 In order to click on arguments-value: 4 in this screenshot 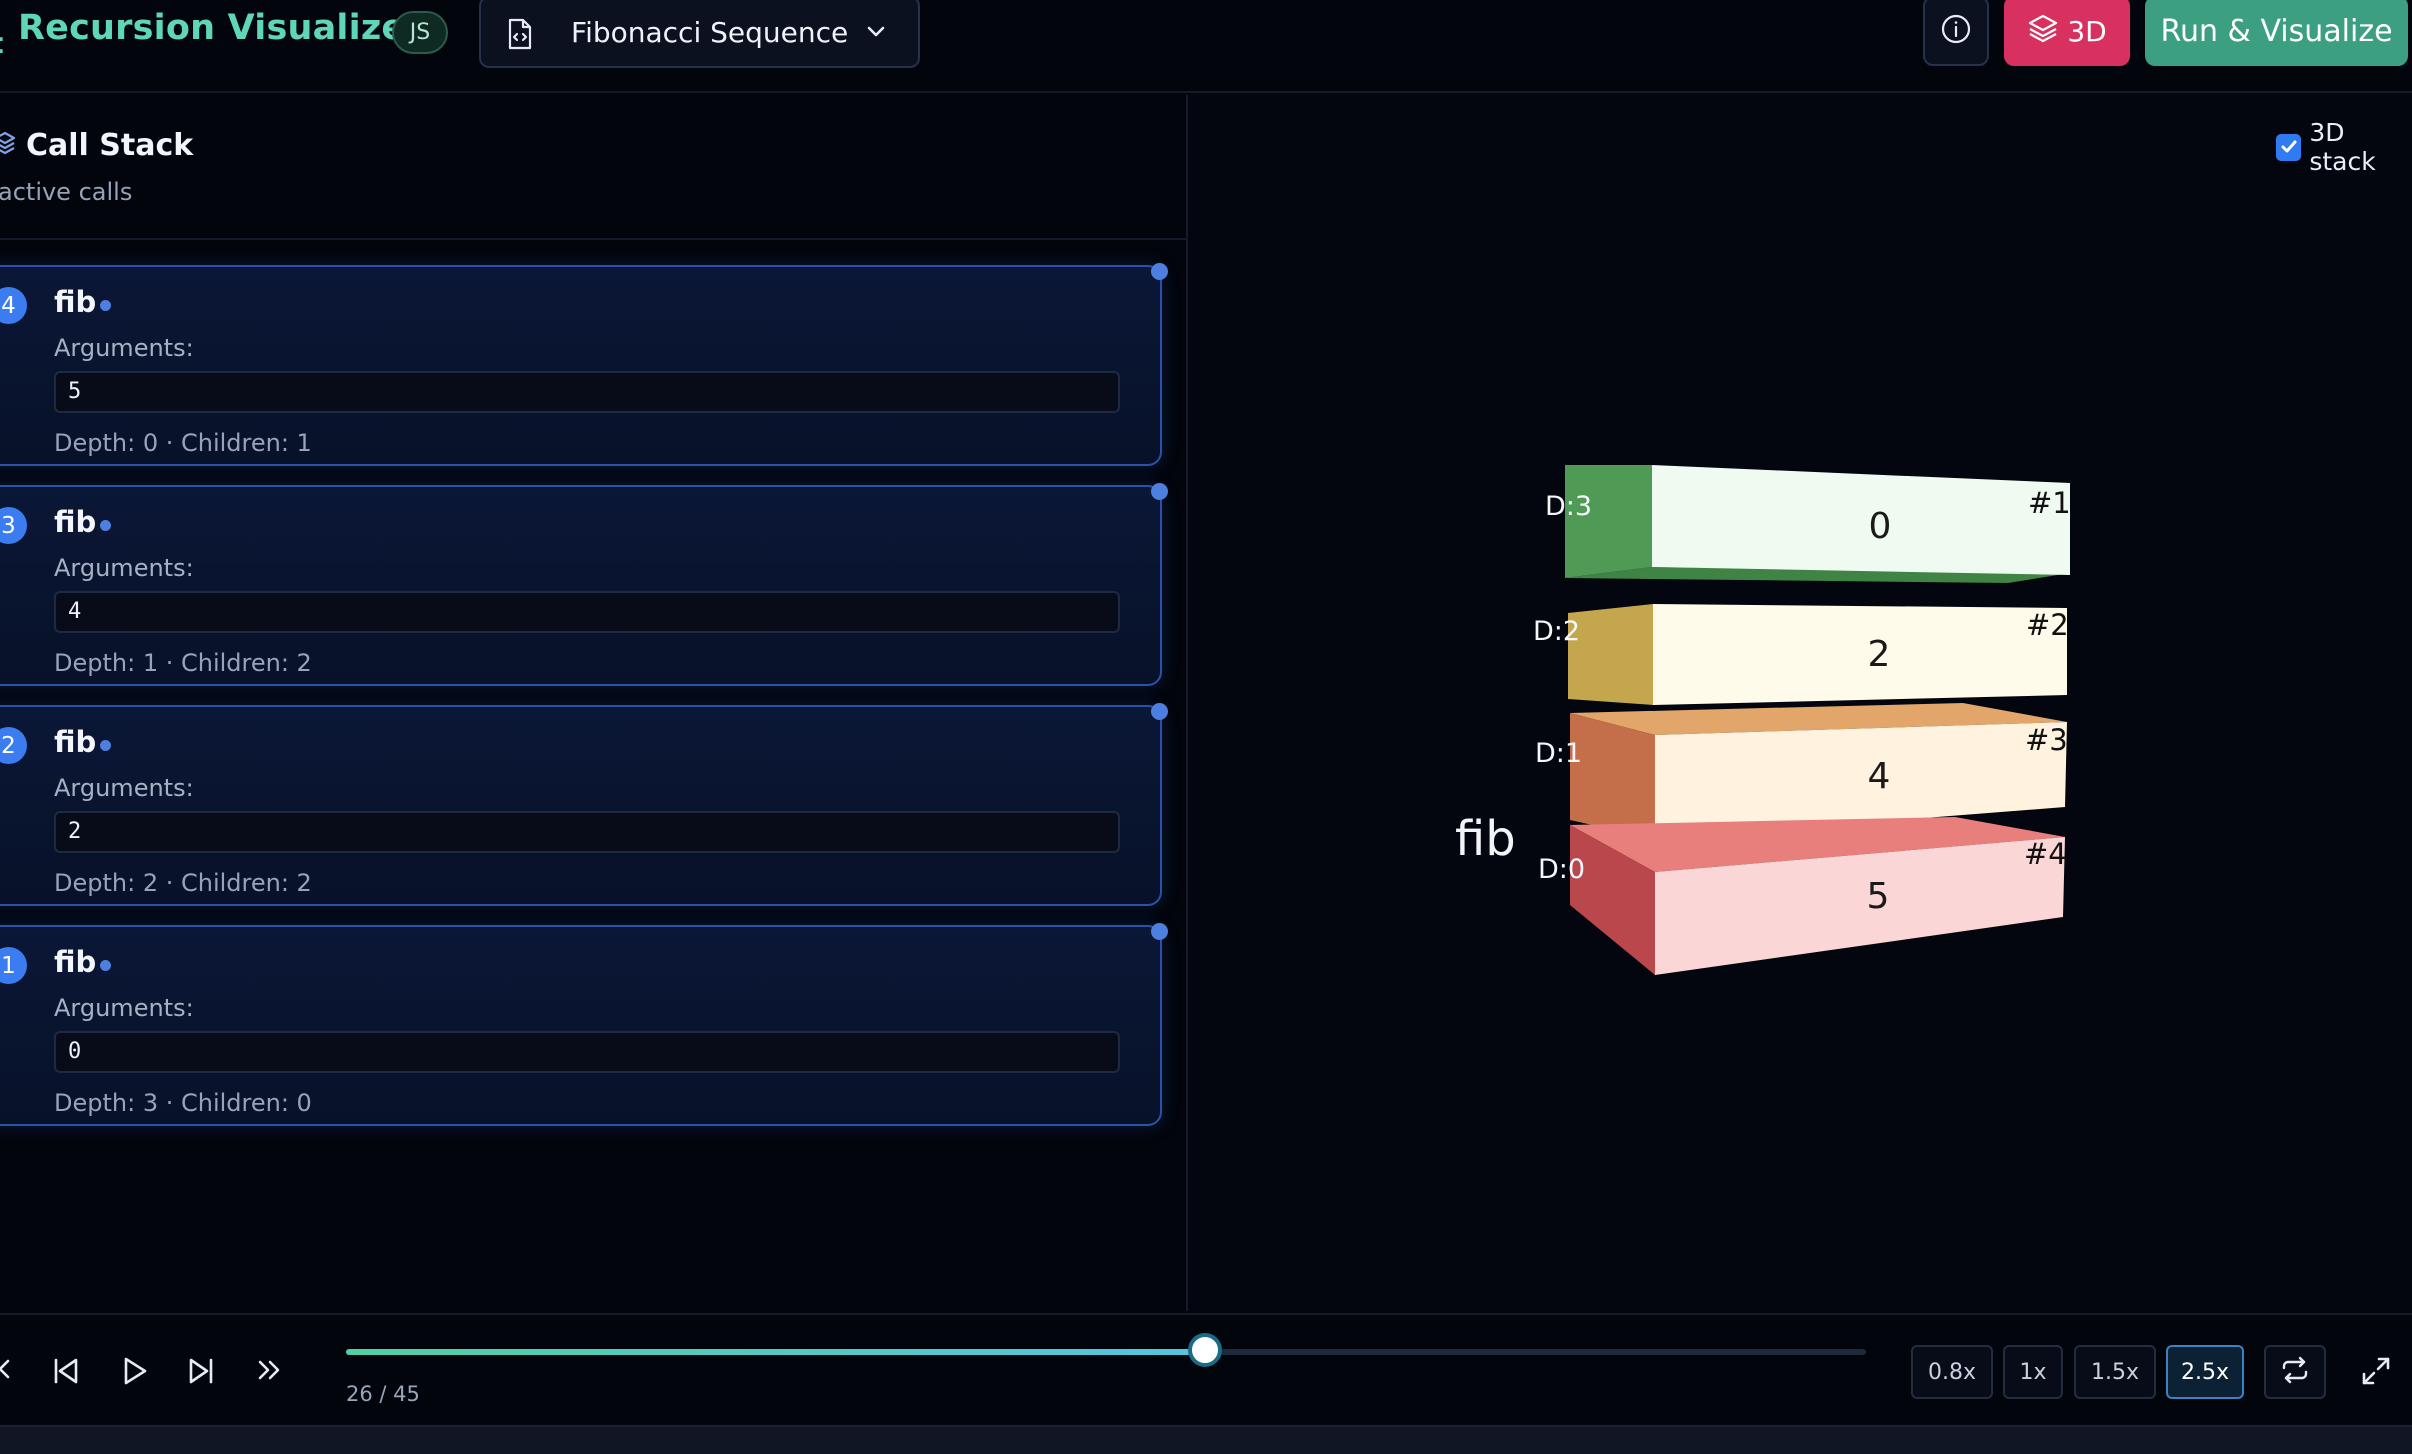, I will do `click(587, 612)`.